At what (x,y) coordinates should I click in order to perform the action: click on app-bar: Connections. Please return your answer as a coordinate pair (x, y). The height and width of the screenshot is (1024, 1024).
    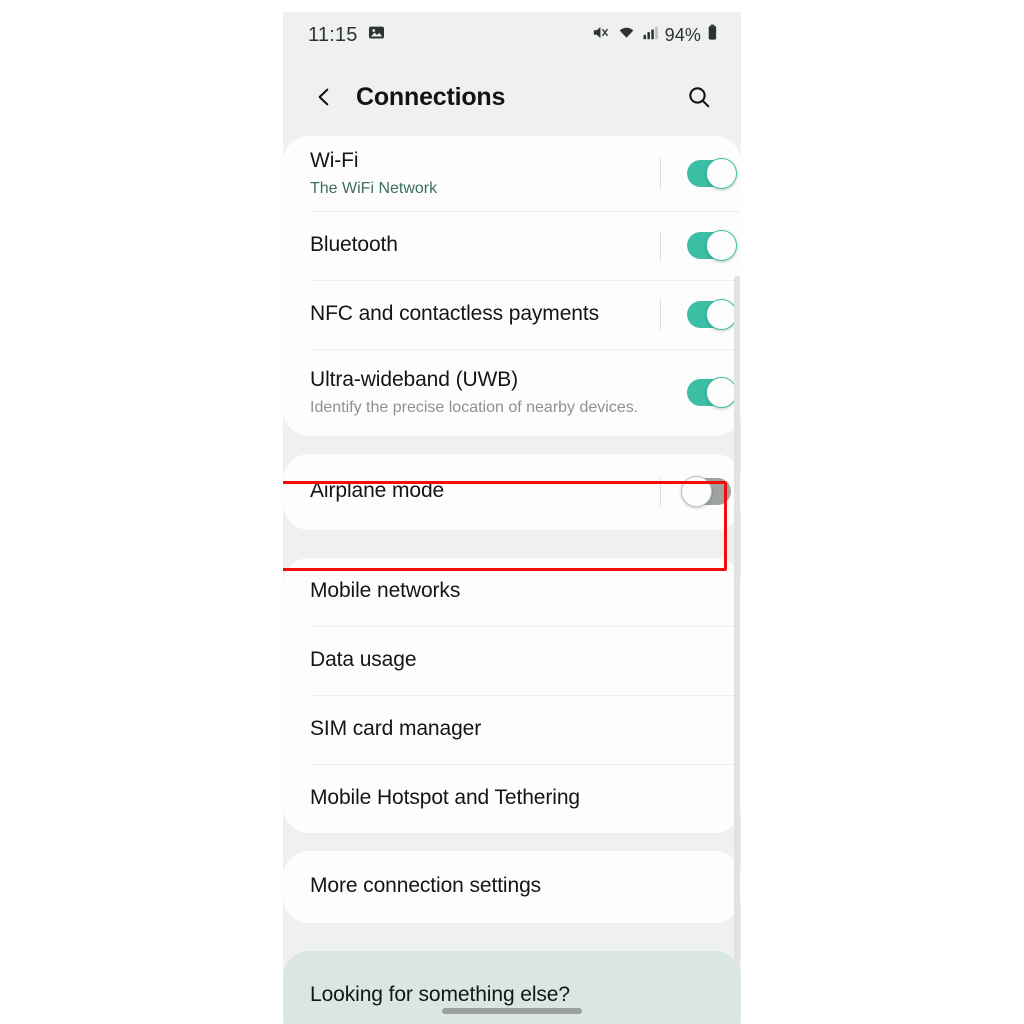
    Looking at the image, I should click on (512, 97).